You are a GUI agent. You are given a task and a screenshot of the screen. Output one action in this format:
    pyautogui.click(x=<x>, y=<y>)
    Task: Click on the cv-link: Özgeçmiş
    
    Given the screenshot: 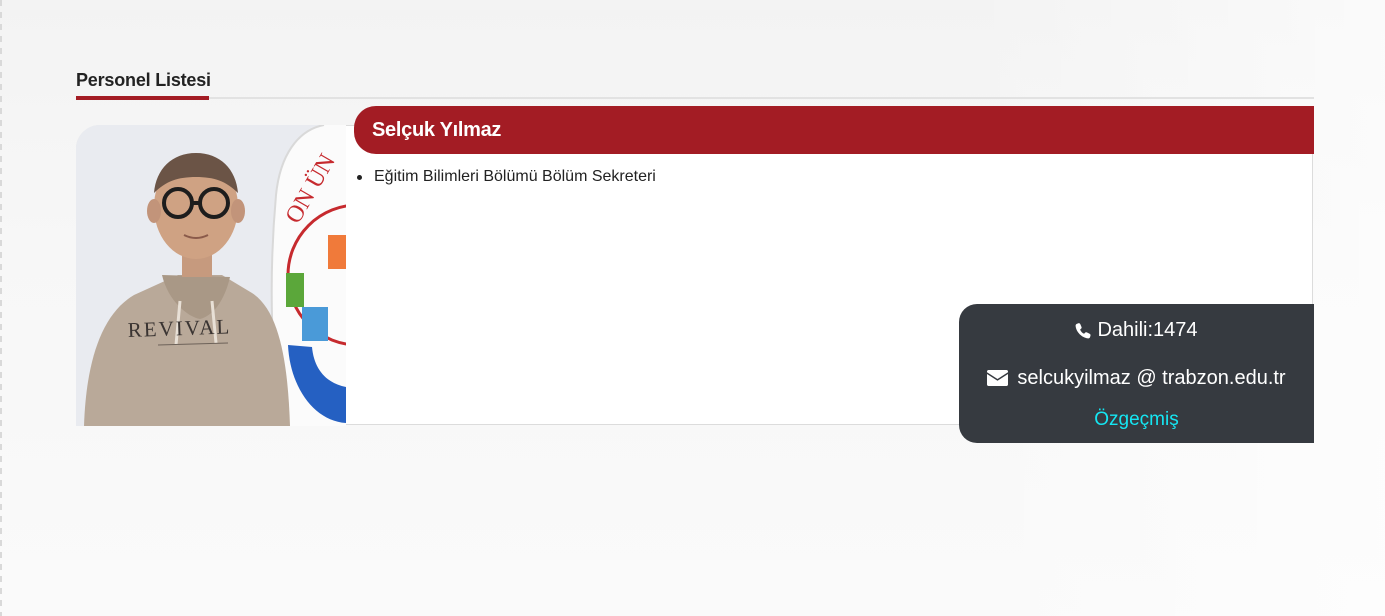 What is the action you would take?
    pyautogui.click(x=1136, y=420)
    